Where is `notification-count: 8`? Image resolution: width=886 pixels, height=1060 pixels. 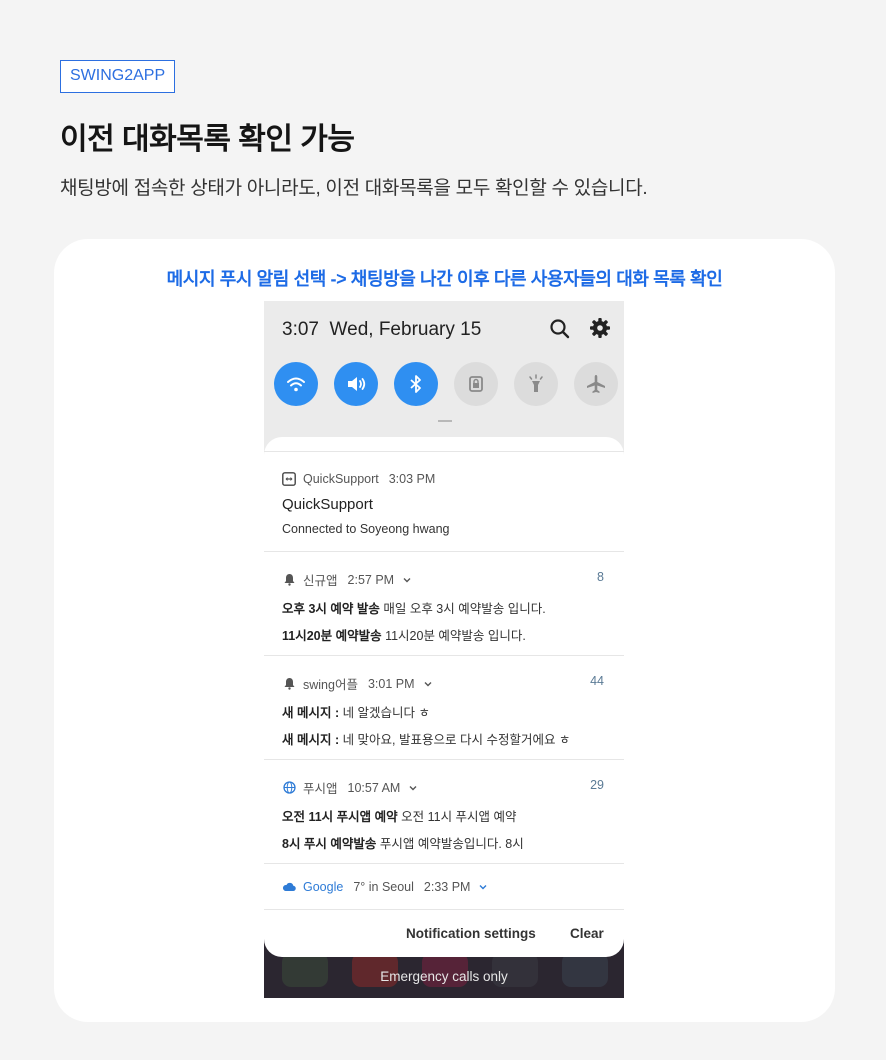
notification-count: 8 is located at coordinates (600, 577).